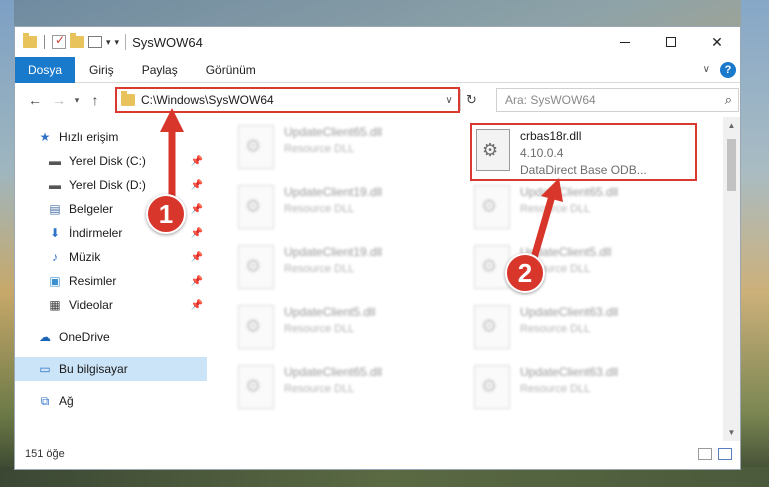  Describe the element at coordinates (605, 100) in the screenshot. I see `search-input` at that location.